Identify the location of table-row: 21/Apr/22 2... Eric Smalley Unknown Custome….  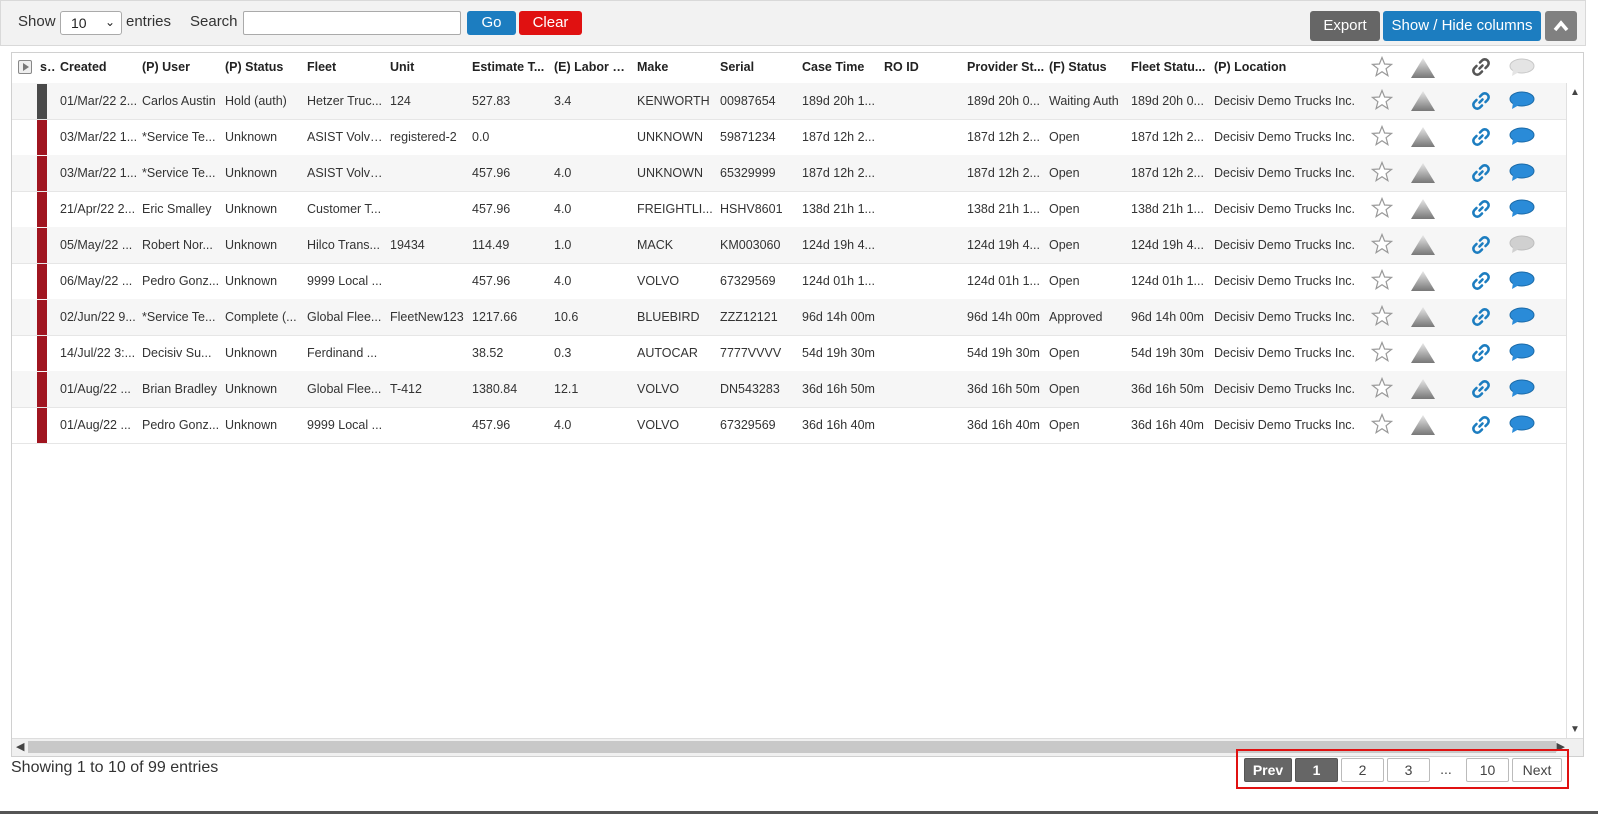
(797, 209).